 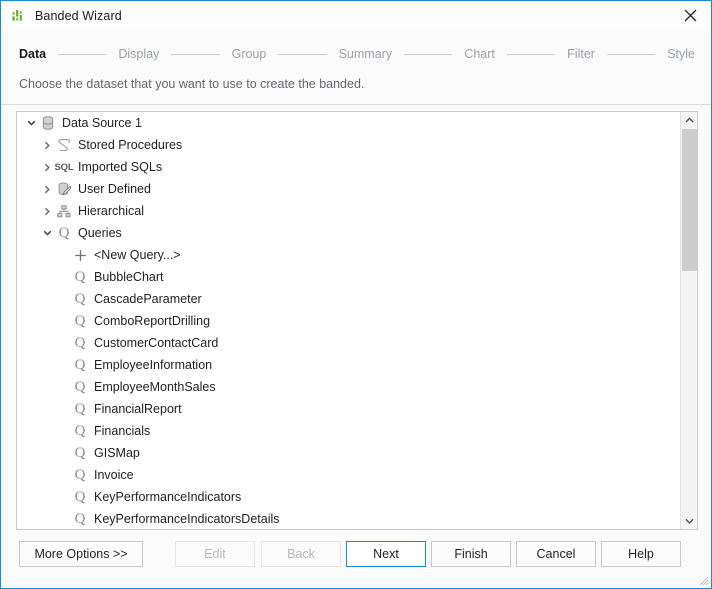 I want to click on tree-item-label: Hierarchical, so click(x=111, y=211).